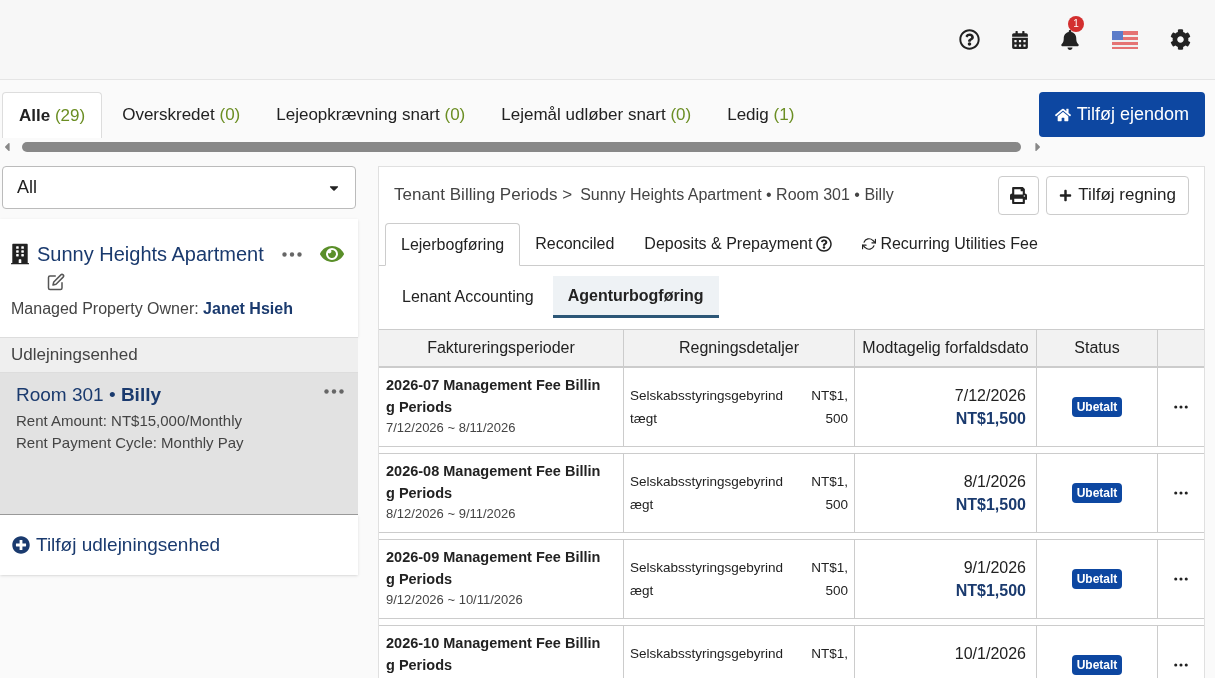  I want to click on period-title: 2026-09 Management Fee Billin g Periods, so click(494, 568).